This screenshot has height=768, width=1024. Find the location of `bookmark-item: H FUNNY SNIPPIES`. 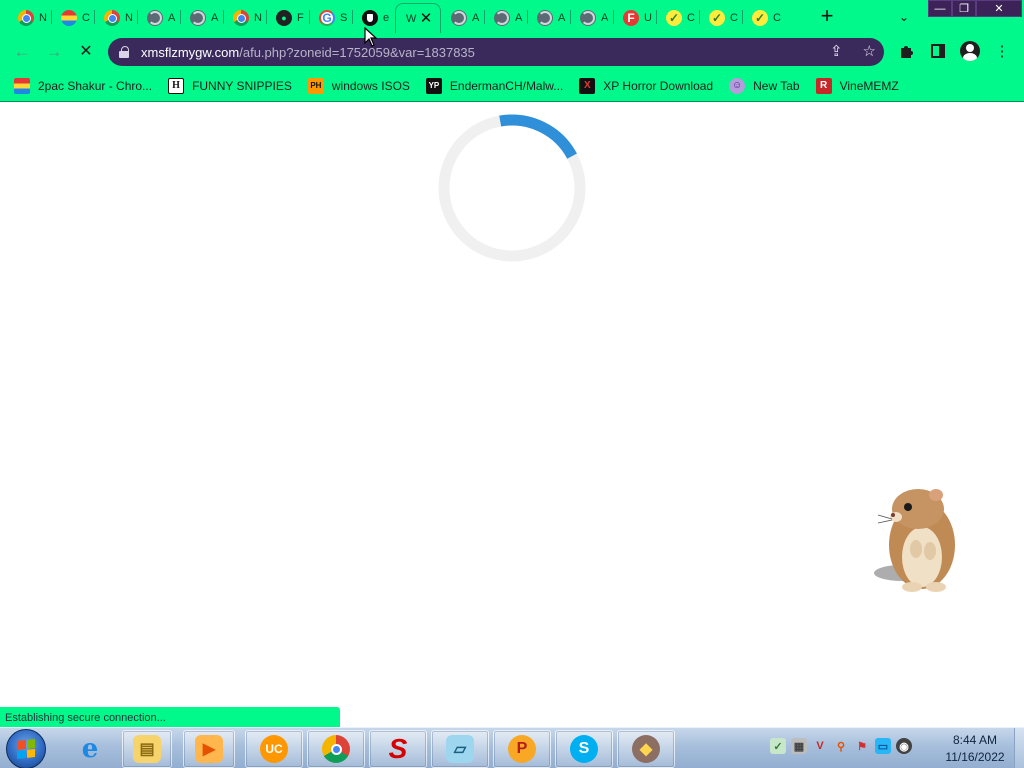

bookmark-item: H FUNNY SNIPPIES is located at coordinates (230, 86).